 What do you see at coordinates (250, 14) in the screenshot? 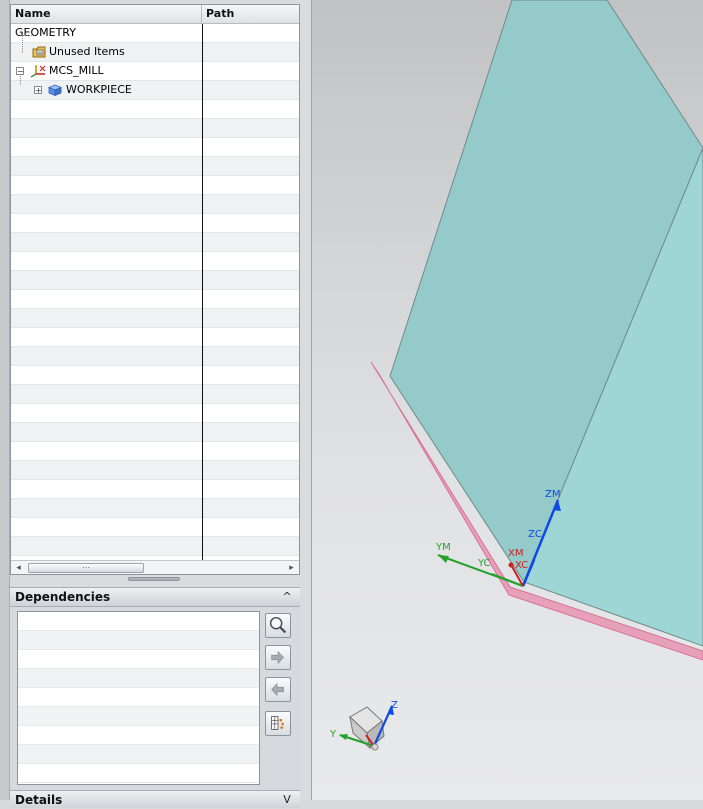
I see `column-header-path: Path` at bounding box center [250, 14].